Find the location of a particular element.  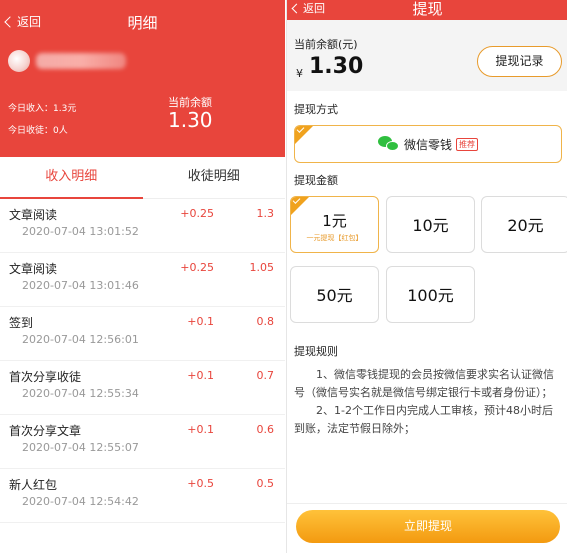

amount-value: 20元 is located at coordinates (525, 225).